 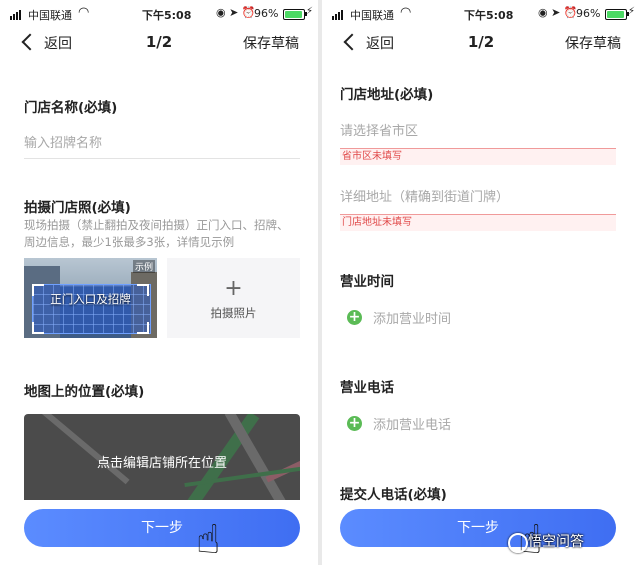 I want to click on business-hours-label: 营业时间, so click(x=367, y=282).